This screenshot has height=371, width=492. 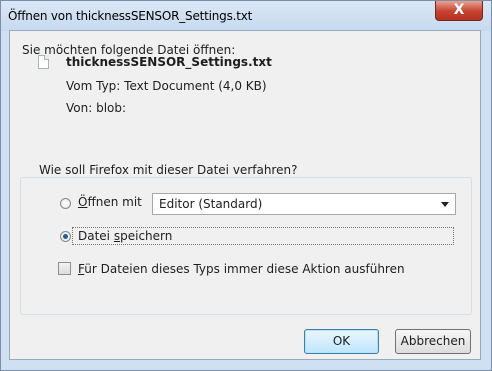 I want to click on open-with-label: Öffnen mit, so click(x=110, y=202).